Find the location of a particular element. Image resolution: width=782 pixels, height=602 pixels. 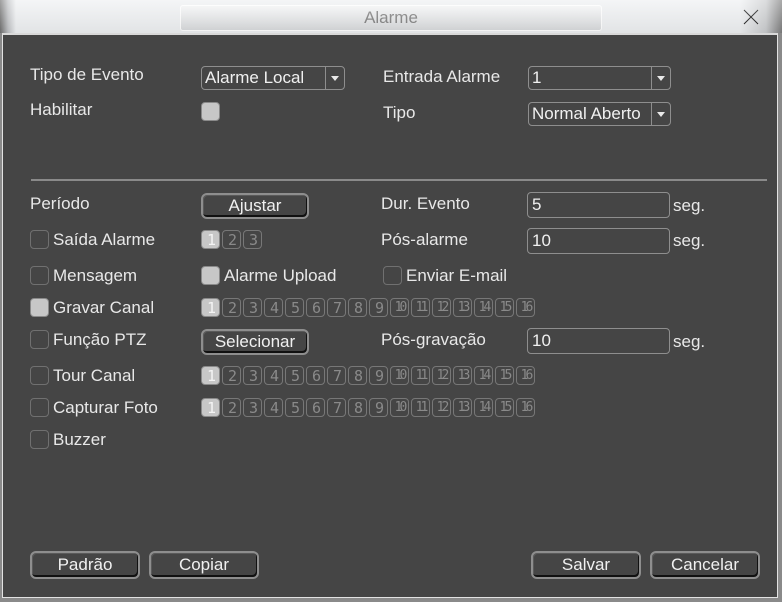

record-channel-checkbox is located at coordinates (39, 307).